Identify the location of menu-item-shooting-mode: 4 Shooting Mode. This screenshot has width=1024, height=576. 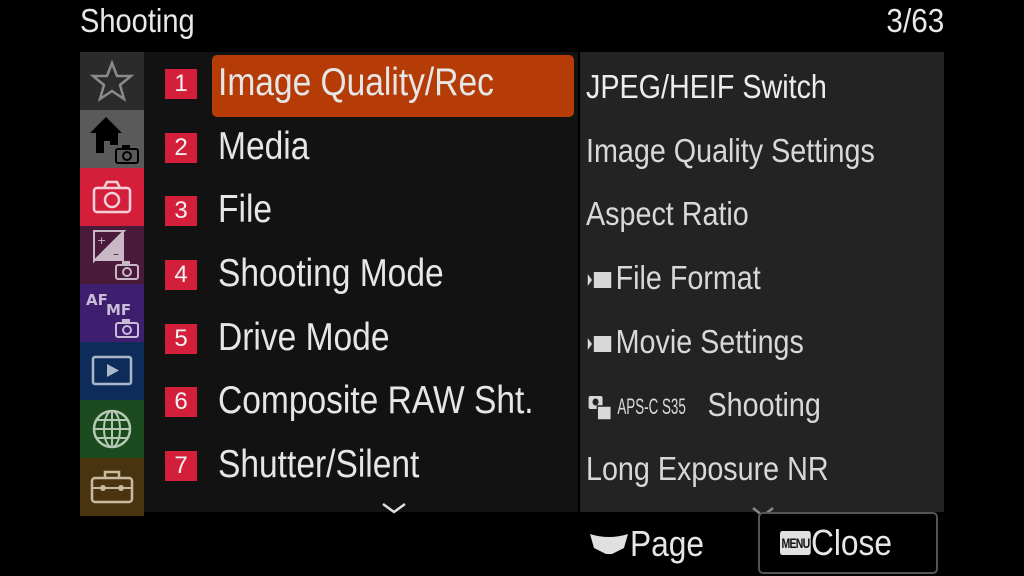
(361, 272).